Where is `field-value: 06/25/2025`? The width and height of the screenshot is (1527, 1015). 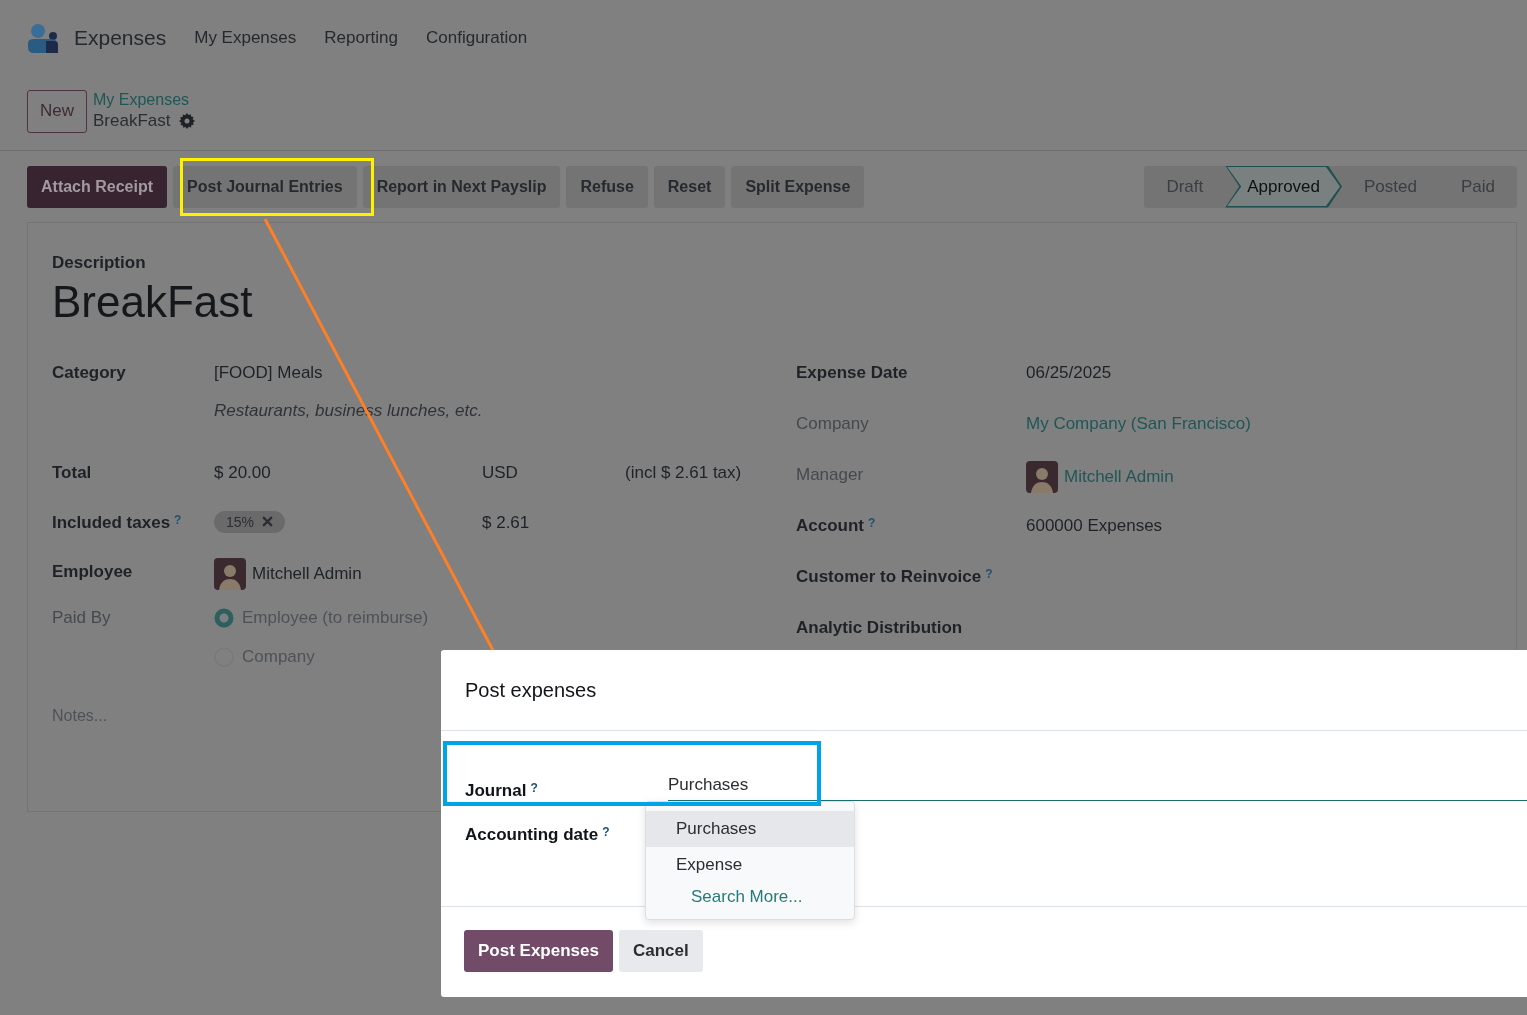 field-value: 06/25/2025 is located at coordinates (1069, 373).